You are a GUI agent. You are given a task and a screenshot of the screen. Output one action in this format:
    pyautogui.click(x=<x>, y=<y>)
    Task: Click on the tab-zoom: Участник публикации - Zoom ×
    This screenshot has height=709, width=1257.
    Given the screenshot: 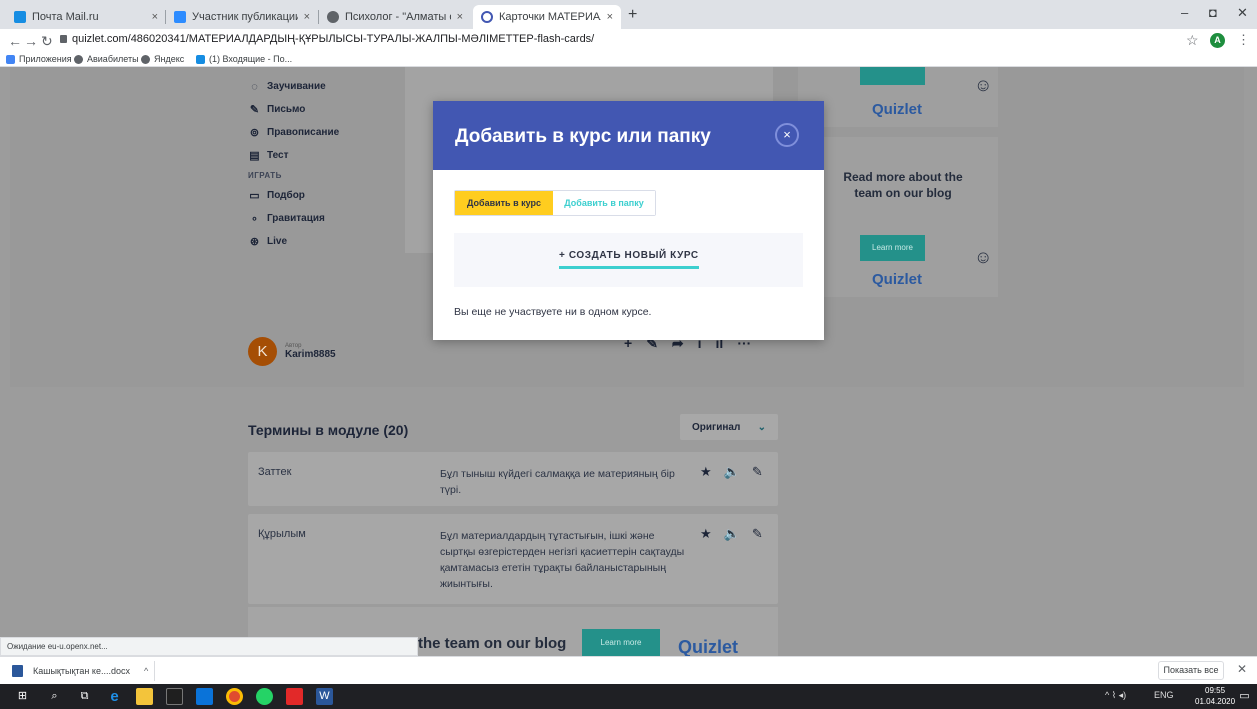 What is the action you would take?
    pyautogui.click(x=242, y=17)
    